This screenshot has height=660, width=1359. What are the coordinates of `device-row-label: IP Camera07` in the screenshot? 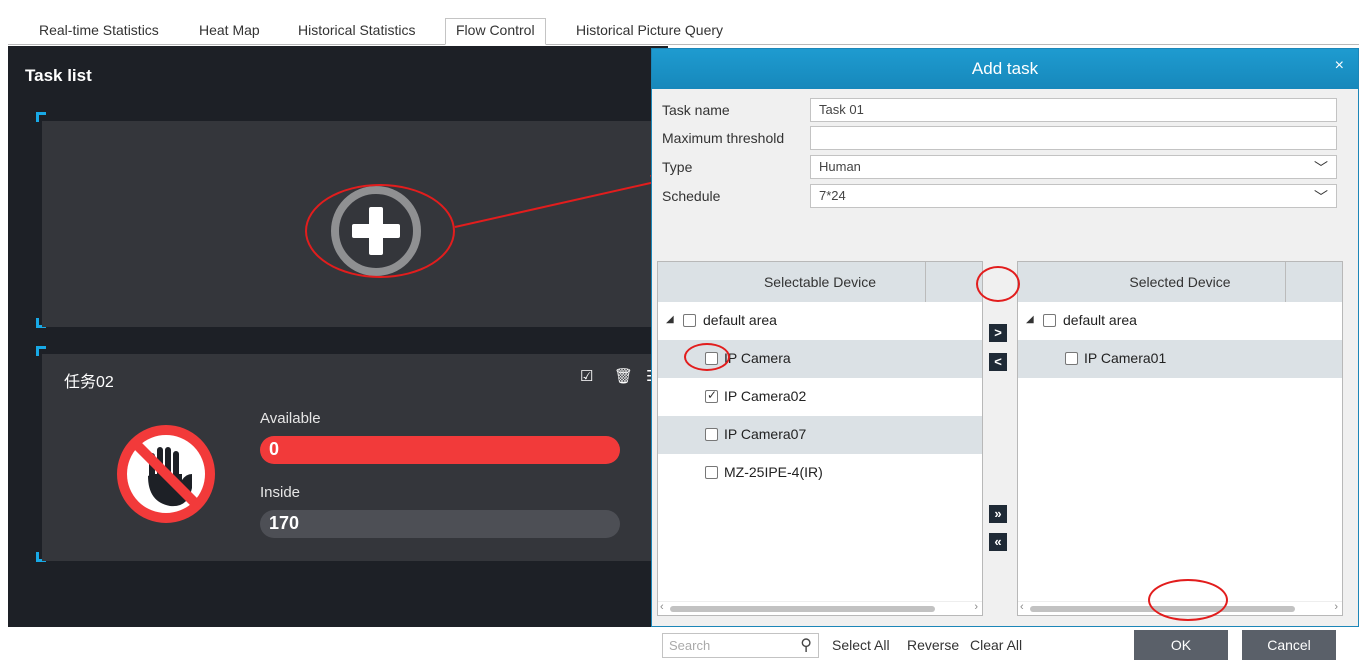 It's located at (765, 434).